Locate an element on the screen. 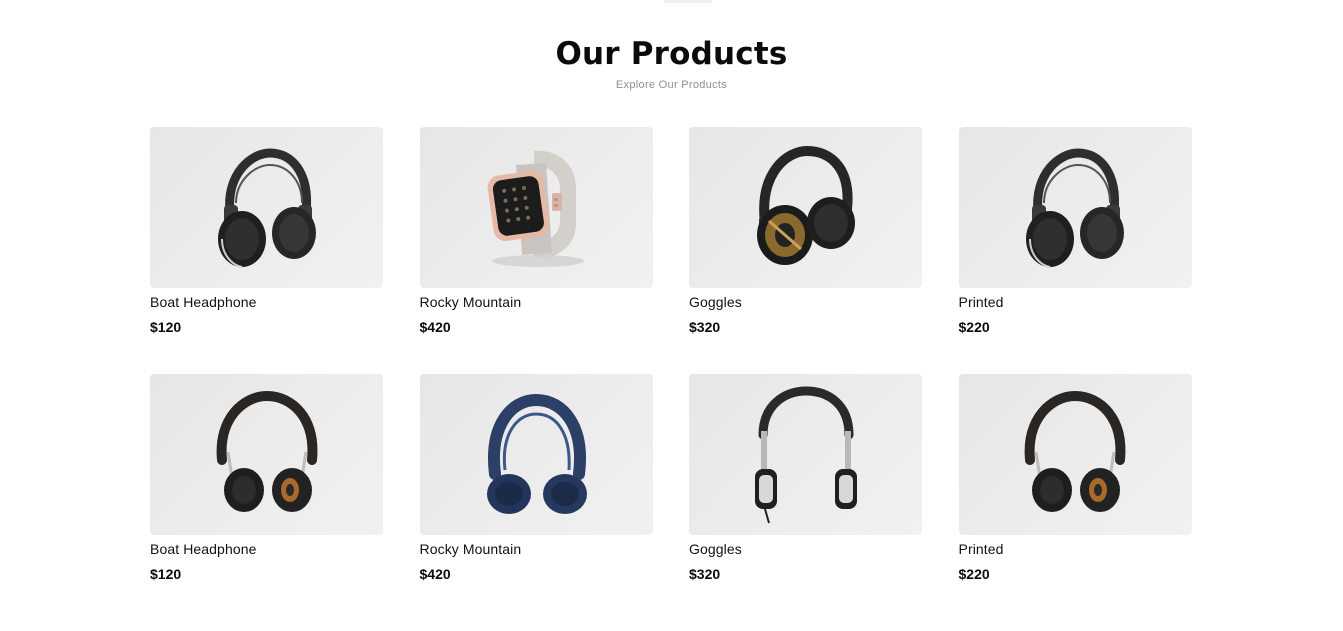 Image resolution: width=1343 pixels, height=631 pixels. headphone-dj-icon is located at coordinates (805, 454).